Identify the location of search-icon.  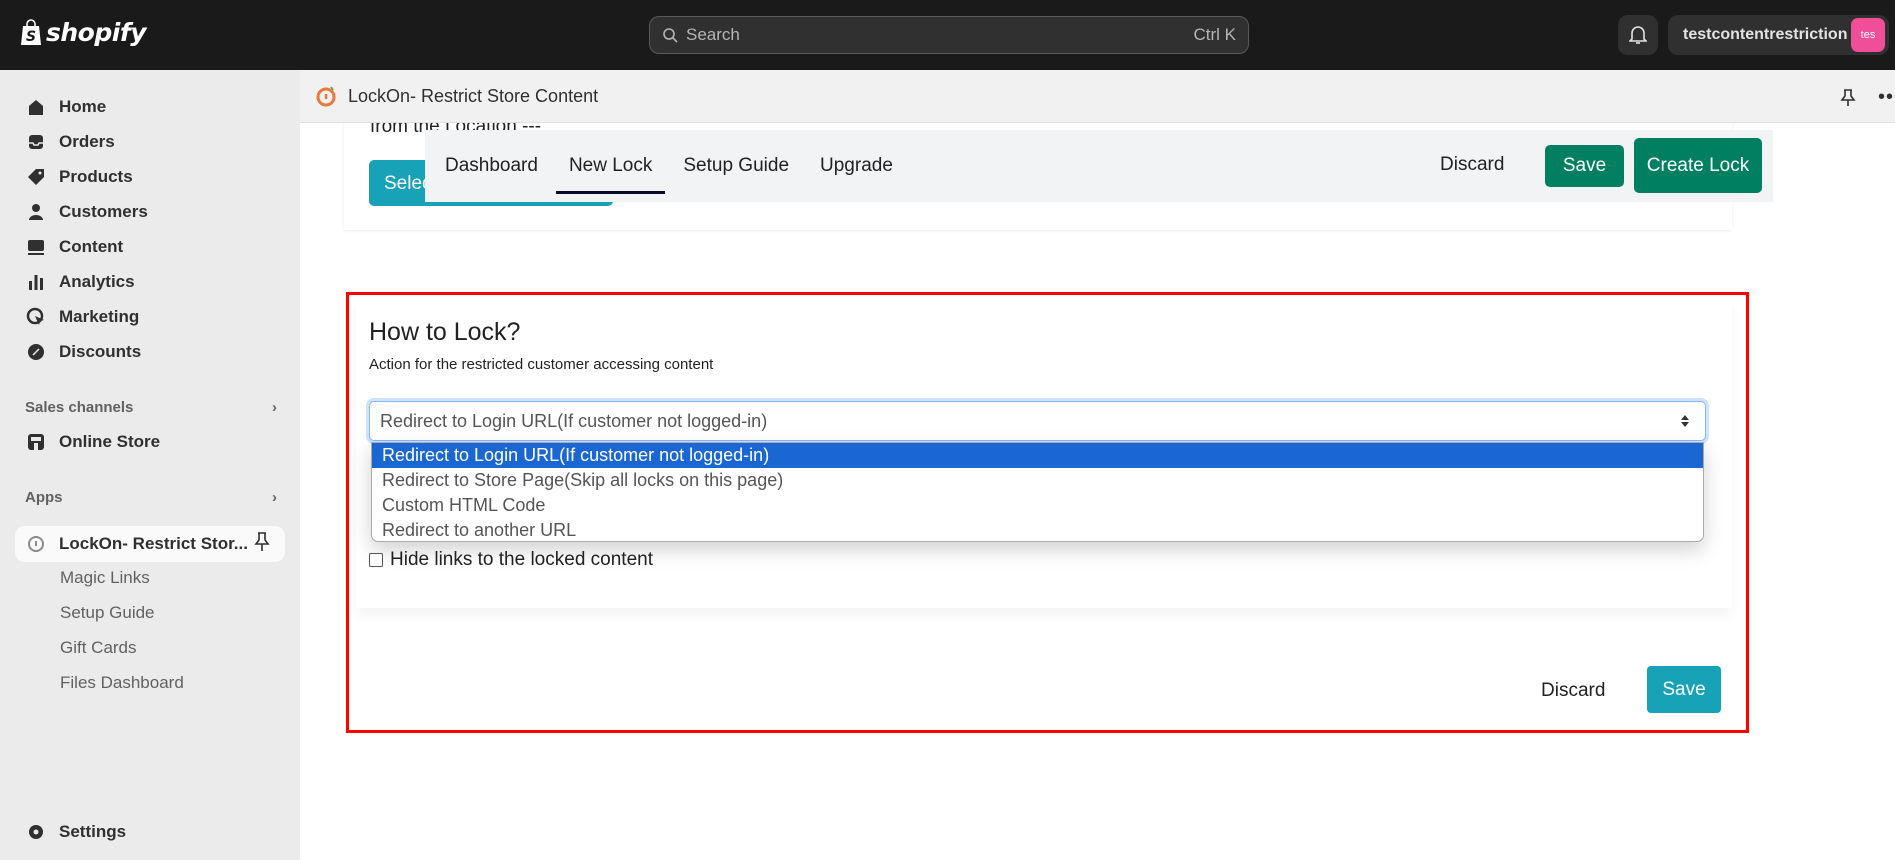
(670, 35).